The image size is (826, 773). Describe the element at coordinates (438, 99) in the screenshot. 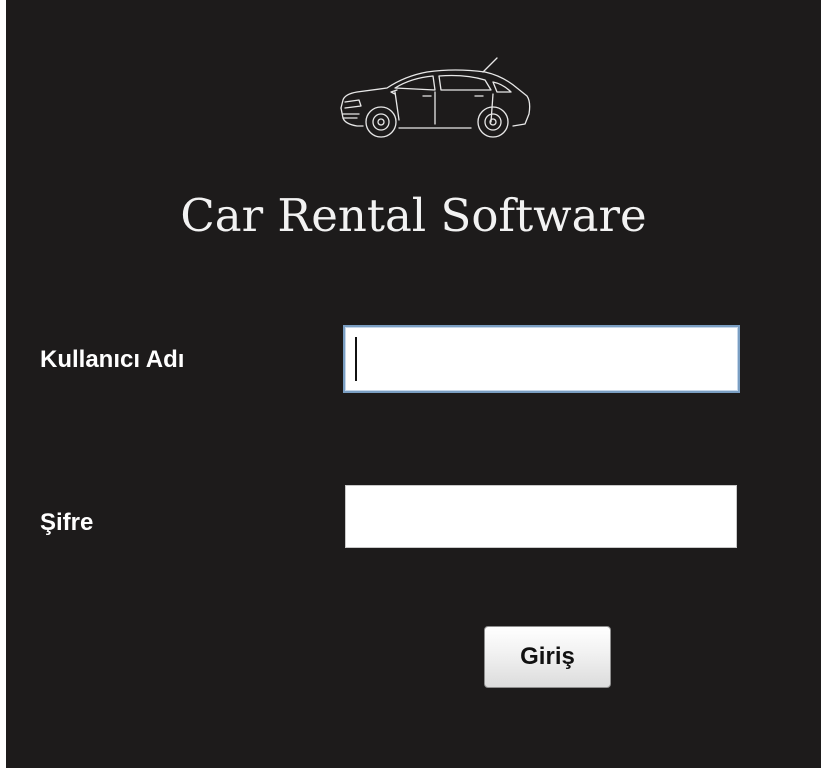

I see `car-icon` at that location.